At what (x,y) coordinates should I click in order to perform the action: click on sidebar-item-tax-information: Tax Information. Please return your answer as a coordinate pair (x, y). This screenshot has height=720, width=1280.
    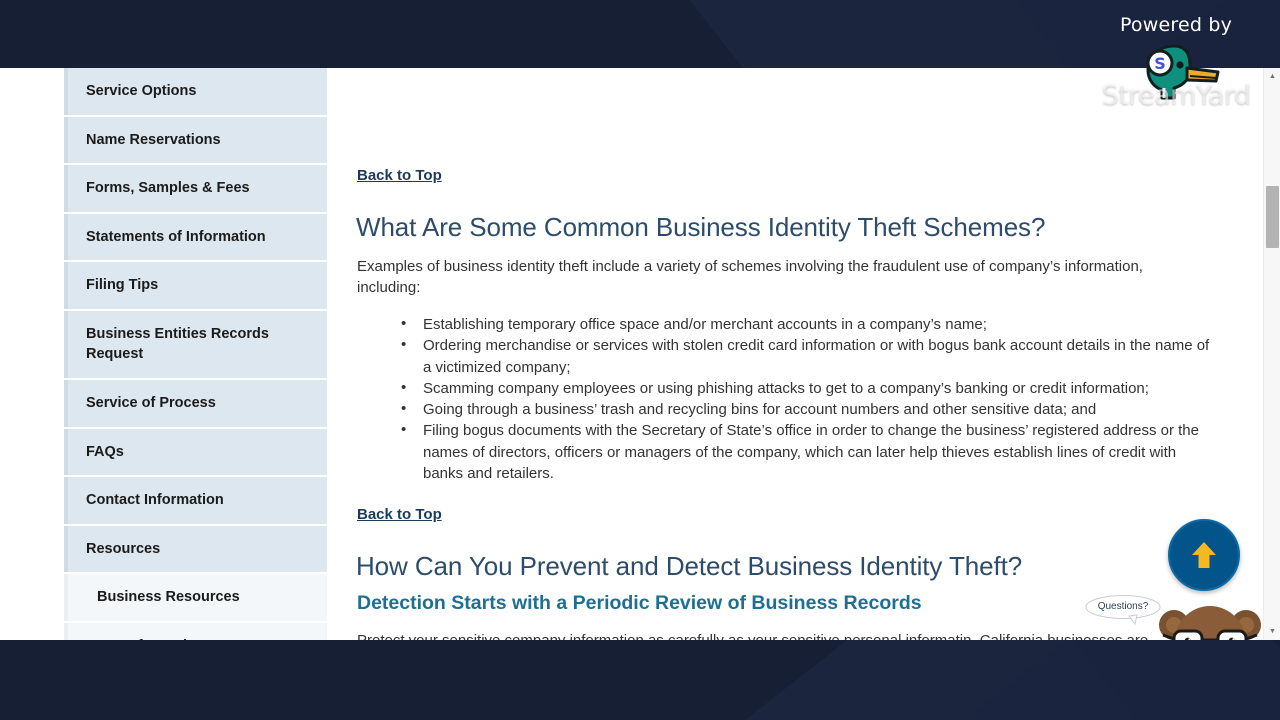
    Looking at the image, I should click on (195, 630).